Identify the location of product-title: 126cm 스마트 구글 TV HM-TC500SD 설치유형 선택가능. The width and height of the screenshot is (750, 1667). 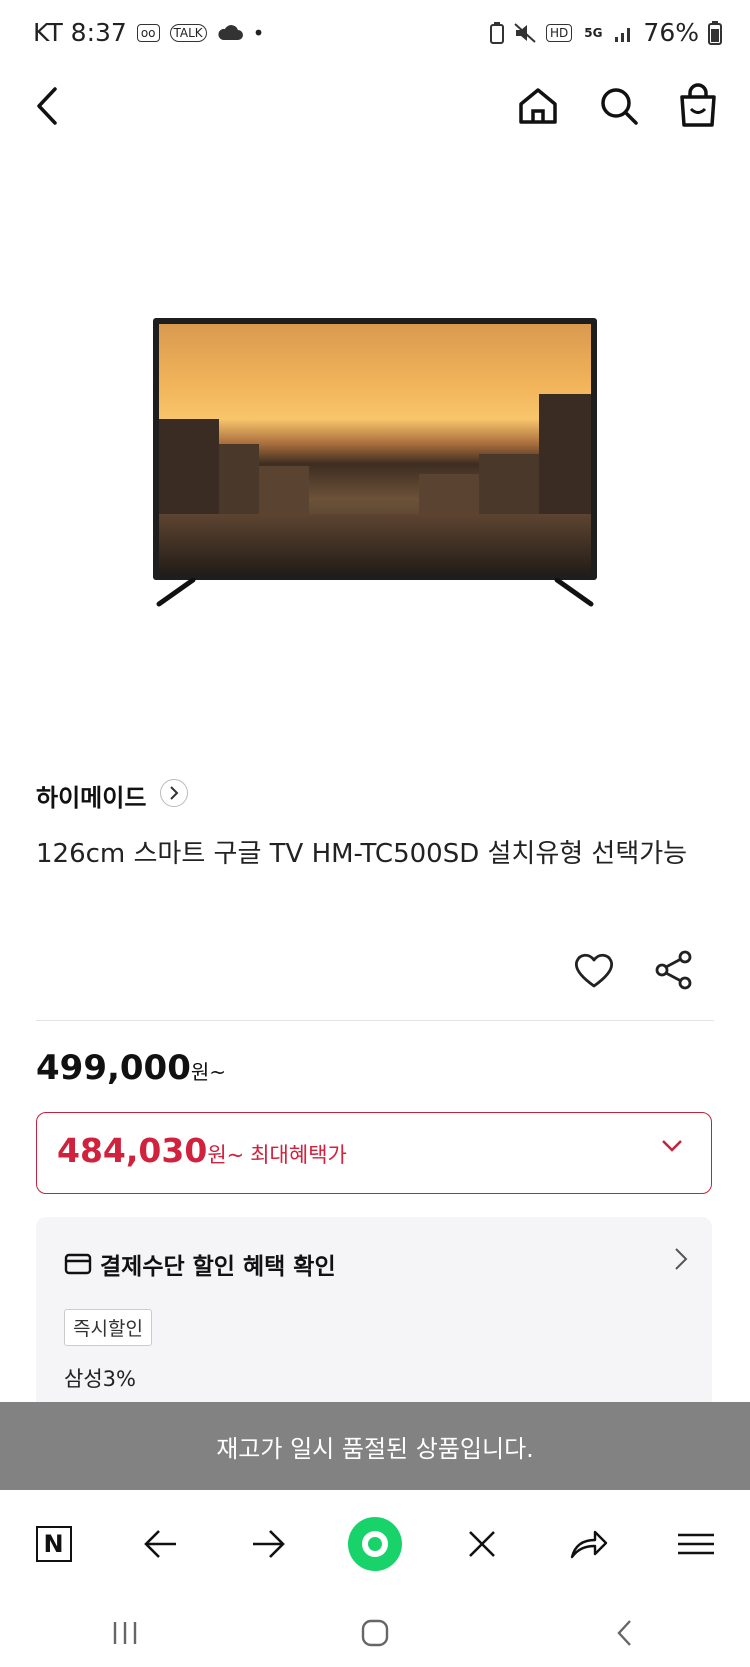
(362, 854).